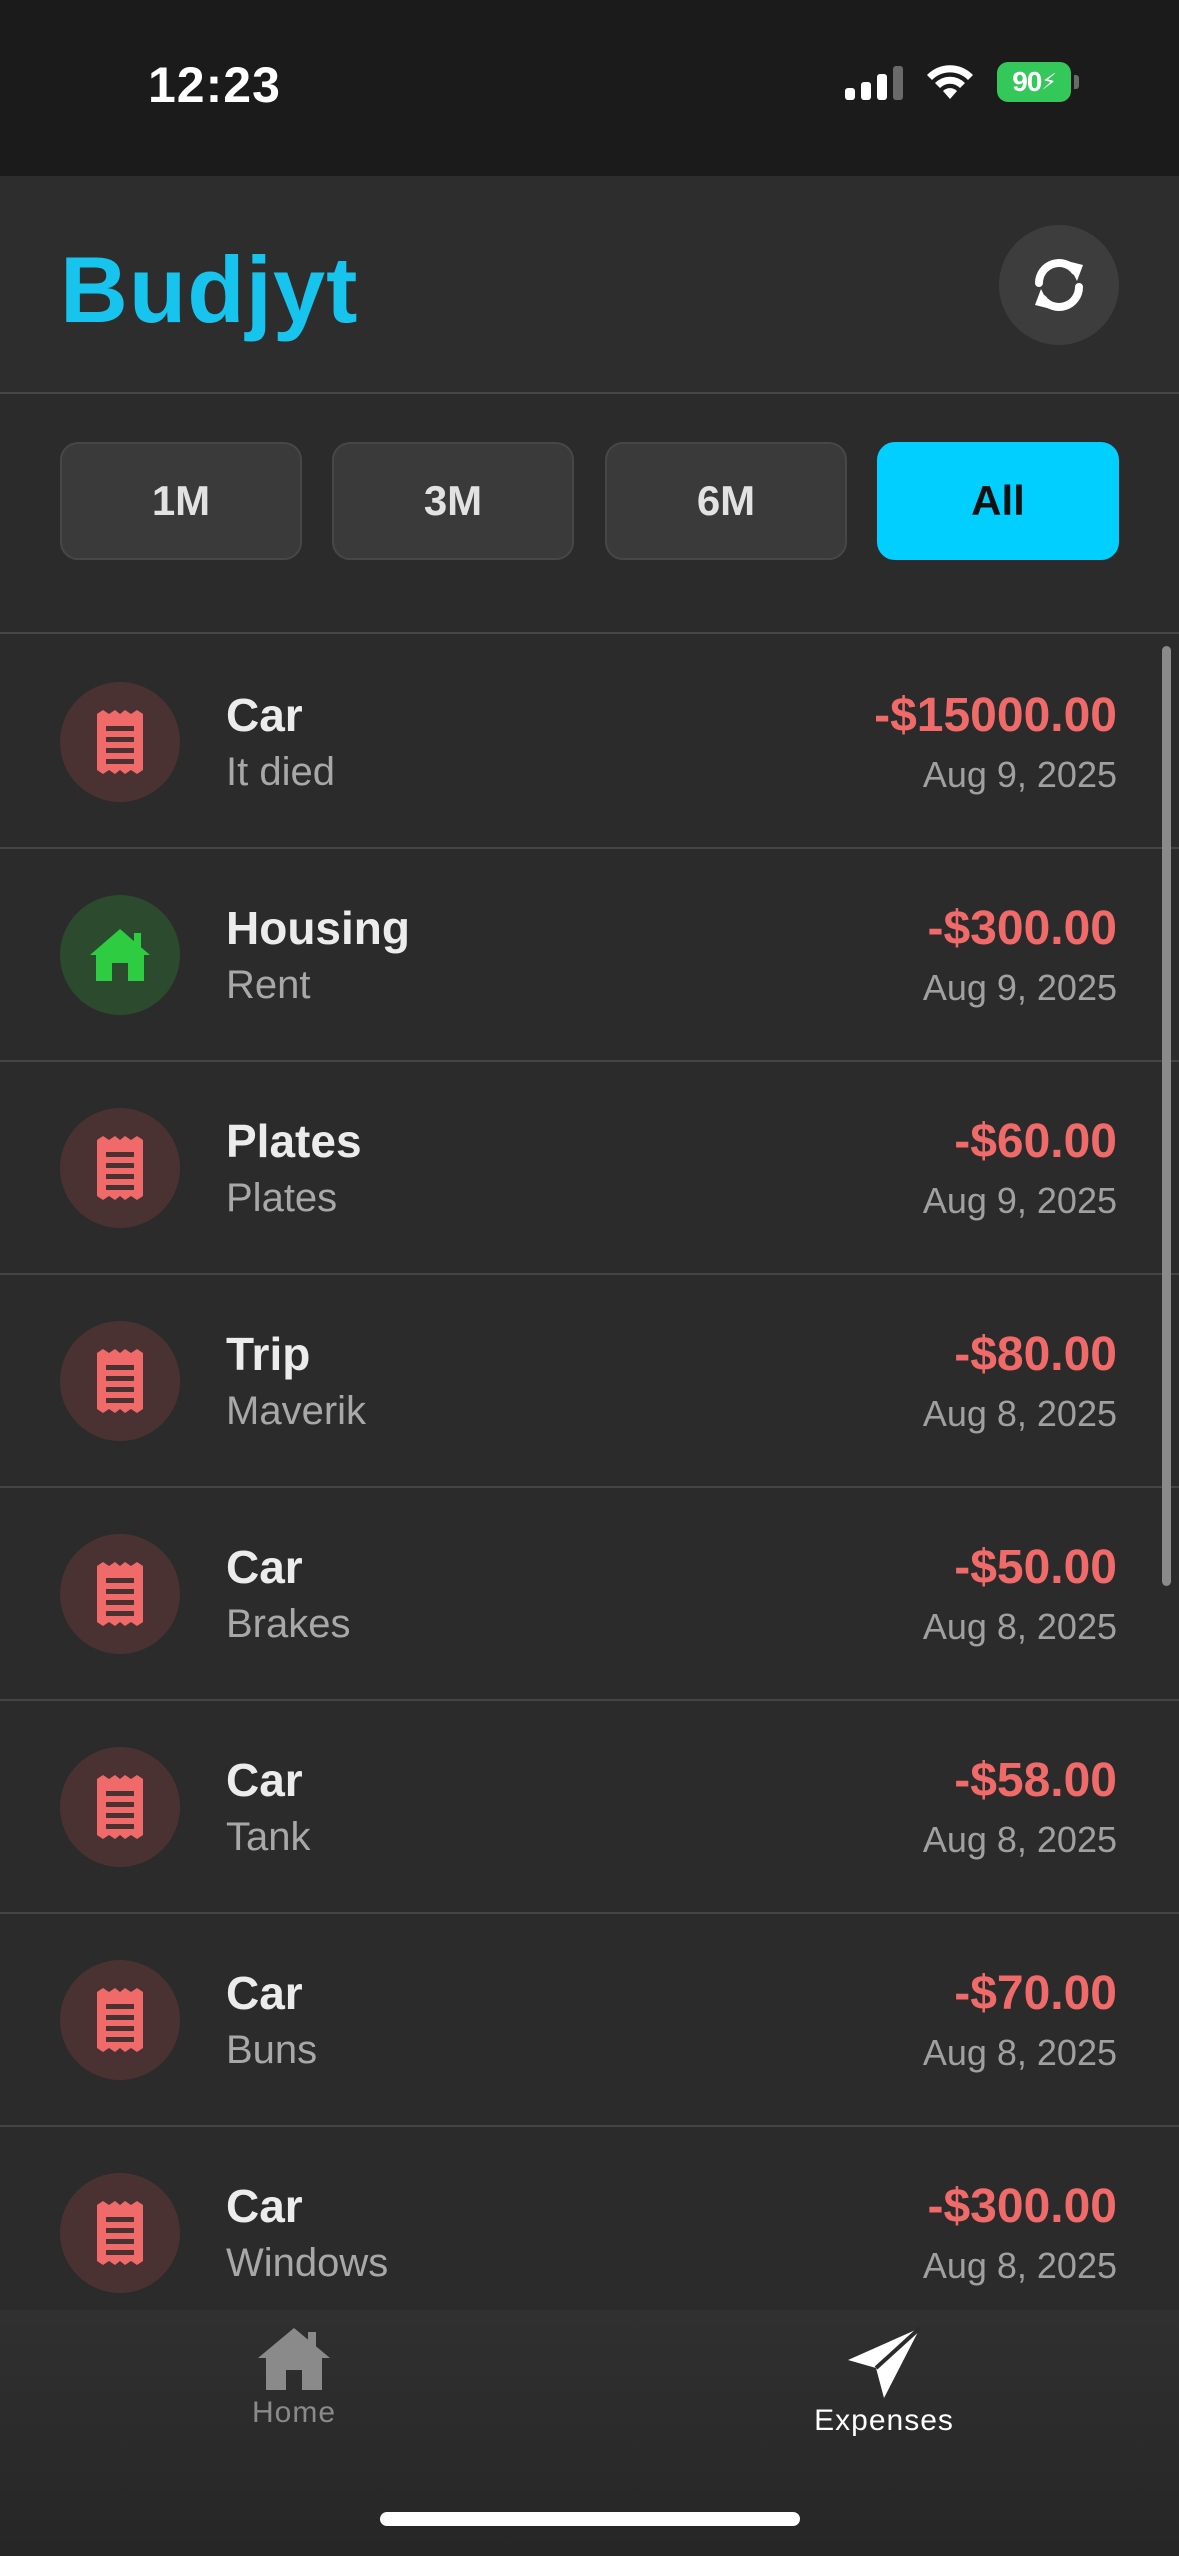 The image size is (1179, 2556). What do you see at coordinates (1166, 1116) in the screenshot?
I see `list-scrollbar` at bounding box center [1166, 1116].